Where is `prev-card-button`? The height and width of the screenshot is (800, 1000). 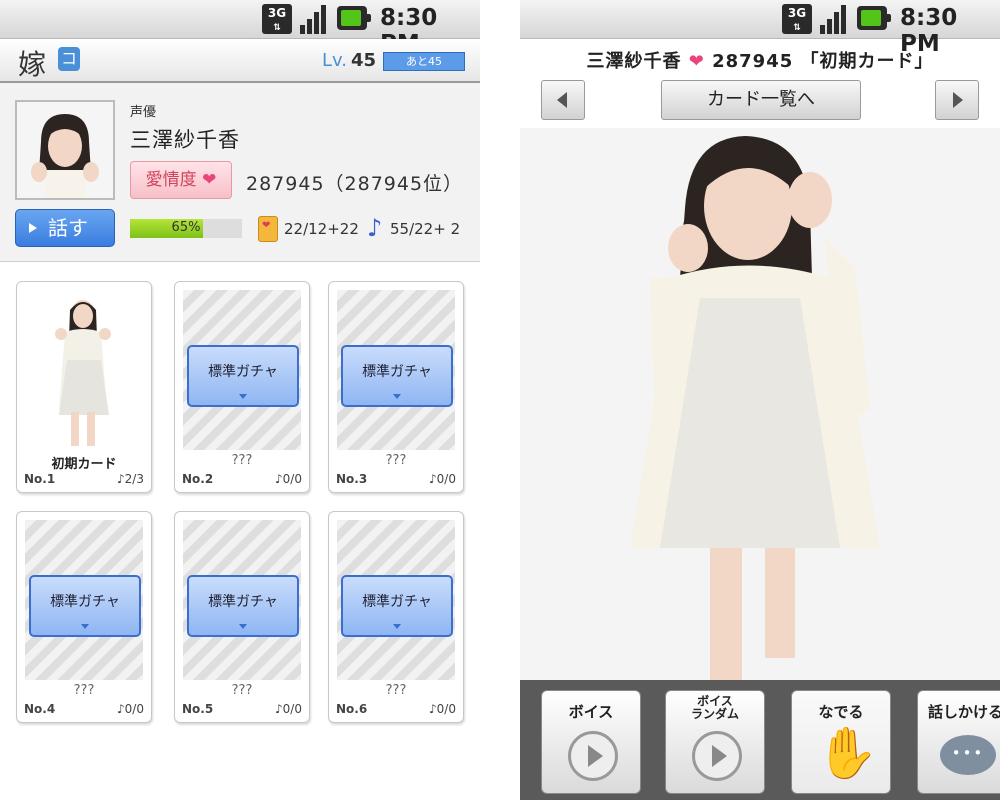
prev-card-button is located at coordinates (563, 100).